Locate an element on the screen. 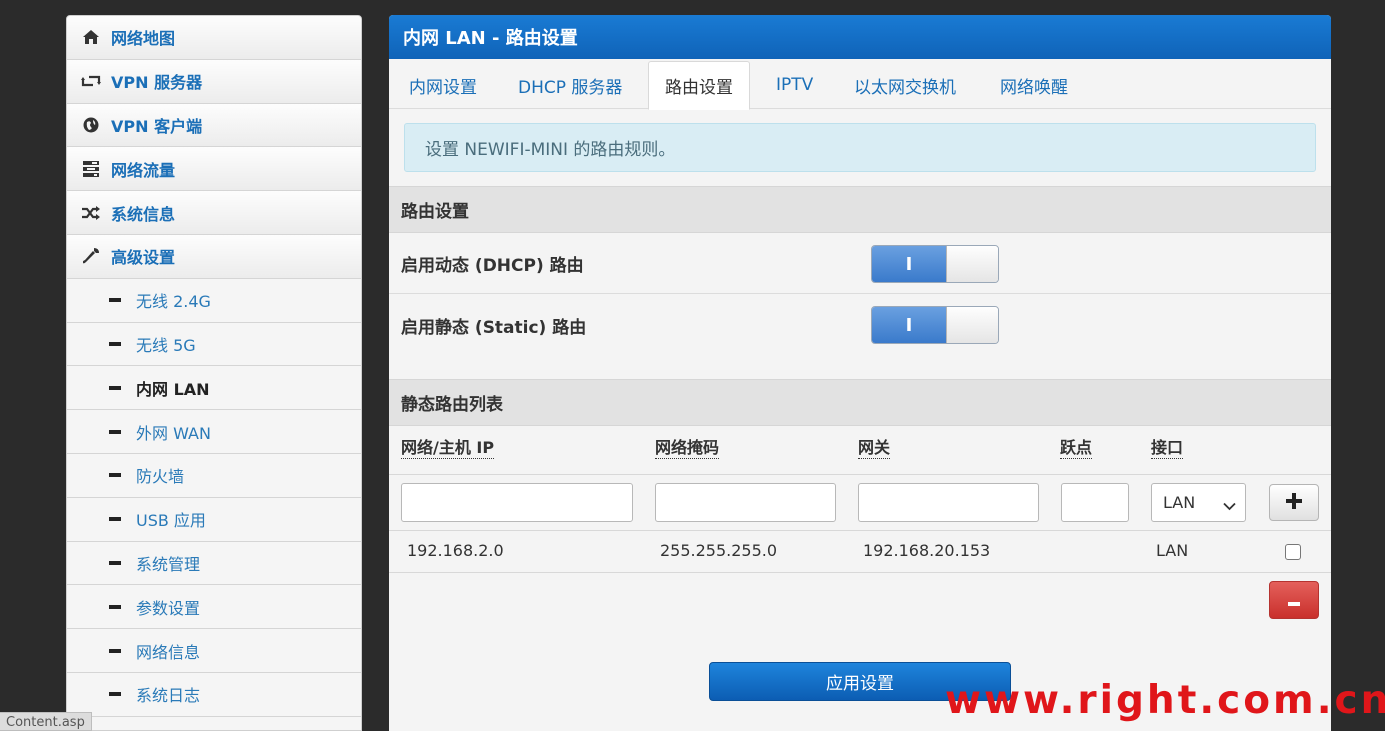  wrench-icon is located at coordinates (91, 256).